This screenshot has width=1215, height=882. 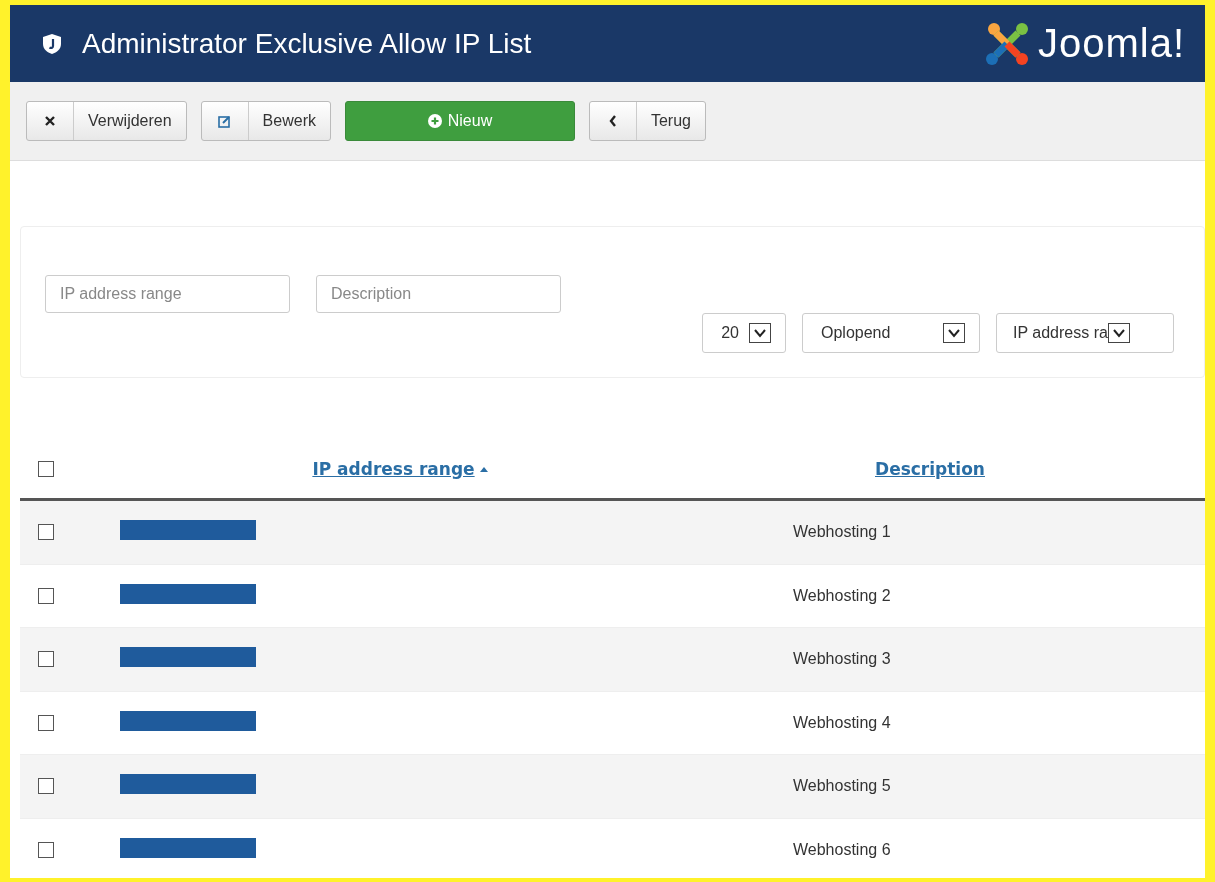 What do you see at coordinates (647, 121) in the screenshot?
I see `back-button: Terug` at bounding box center [647, 121].